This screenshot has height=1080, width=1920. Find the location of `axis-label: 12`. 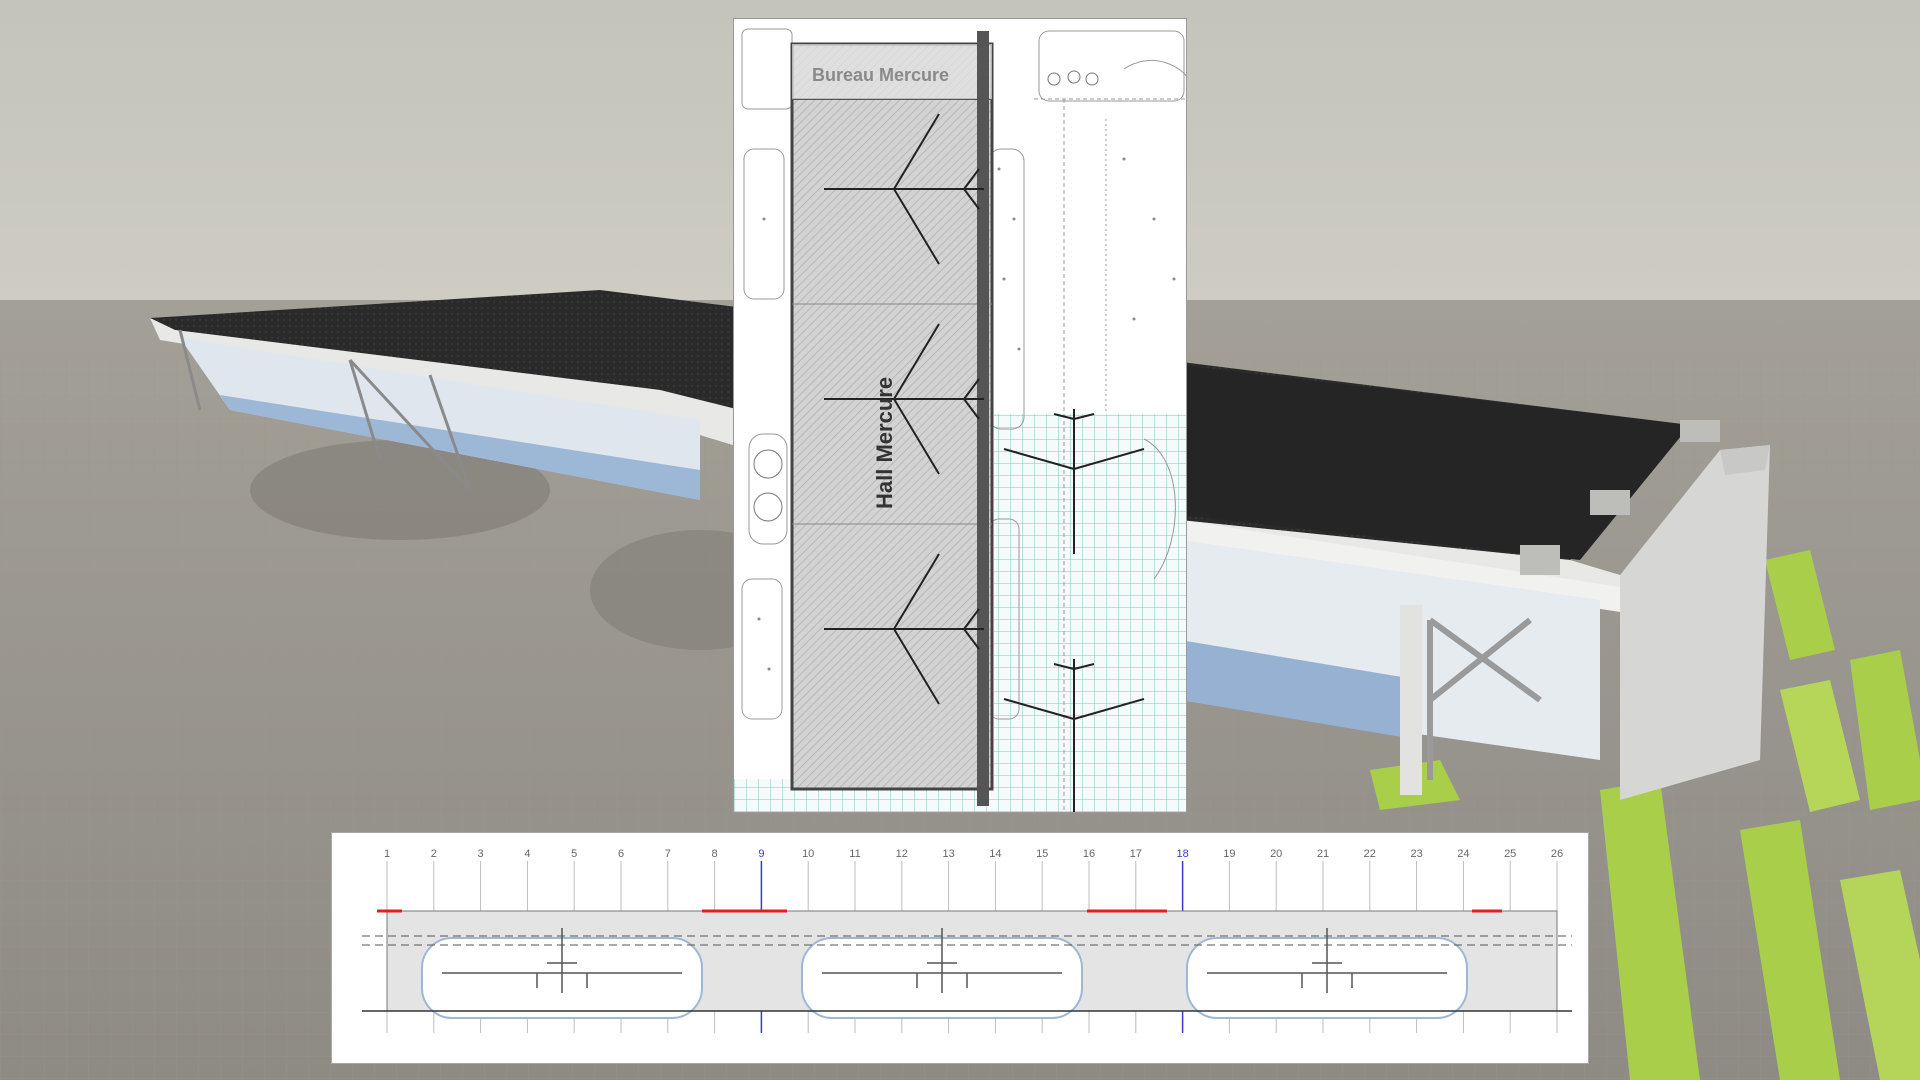

axis-label: 12 is located at coordinates (902, 854).